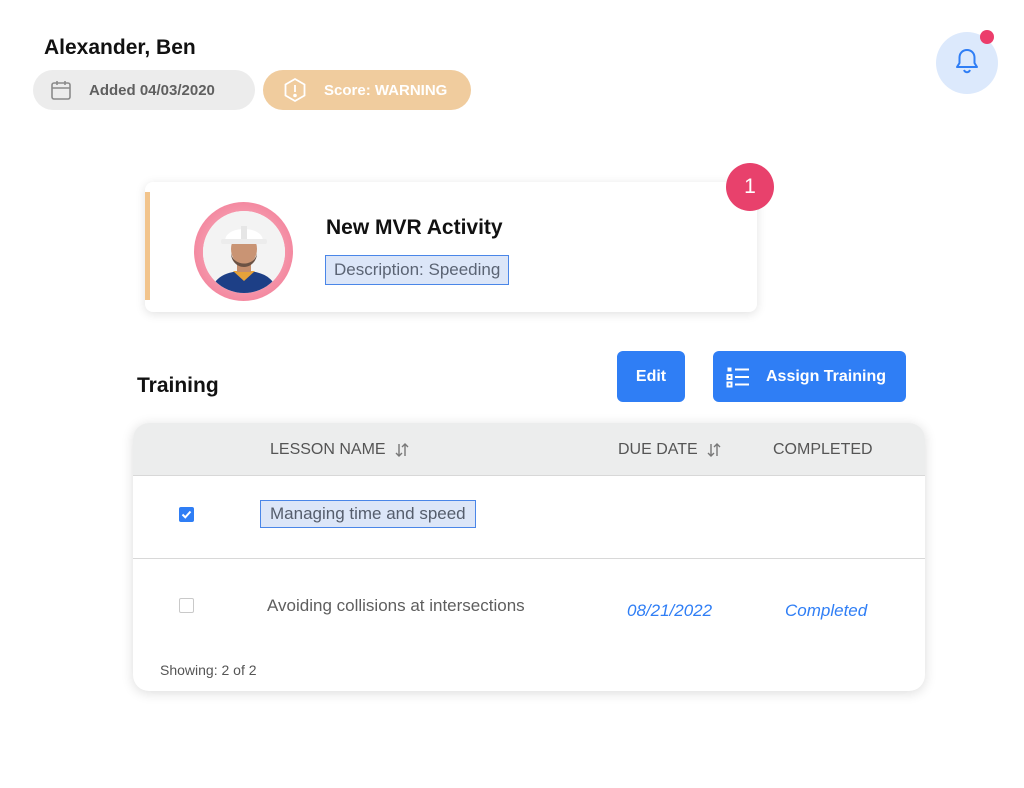  I want to click on added-date-pill: Added 04/03/2020, so click(144, 90).